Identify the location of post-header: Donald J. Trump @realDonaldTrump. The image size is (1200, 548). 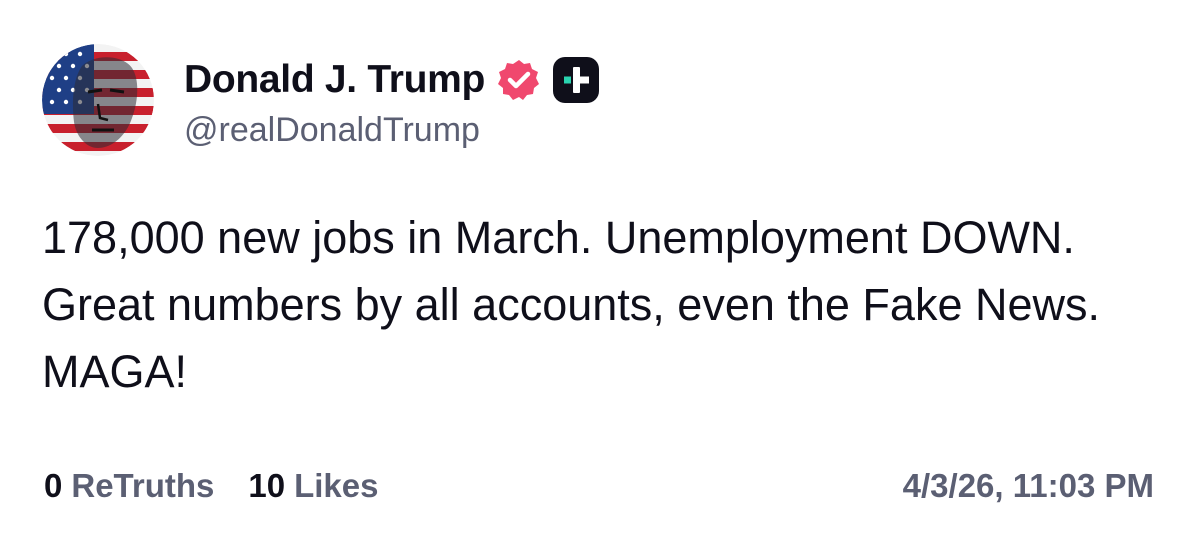
(321, 100).